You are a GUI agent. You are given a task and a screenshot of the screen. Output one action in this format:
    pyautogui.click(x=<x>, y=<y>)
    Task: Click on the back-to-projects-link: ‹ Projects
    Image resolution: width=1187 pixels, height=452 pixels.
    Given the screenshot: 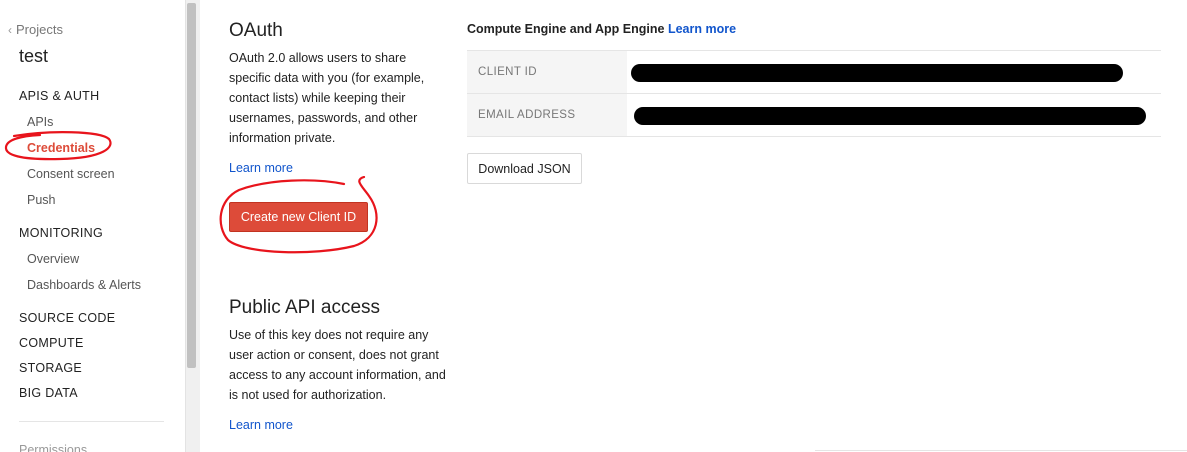 What is the action you would take?
    pyautogui.click(x=35, y=29)
    